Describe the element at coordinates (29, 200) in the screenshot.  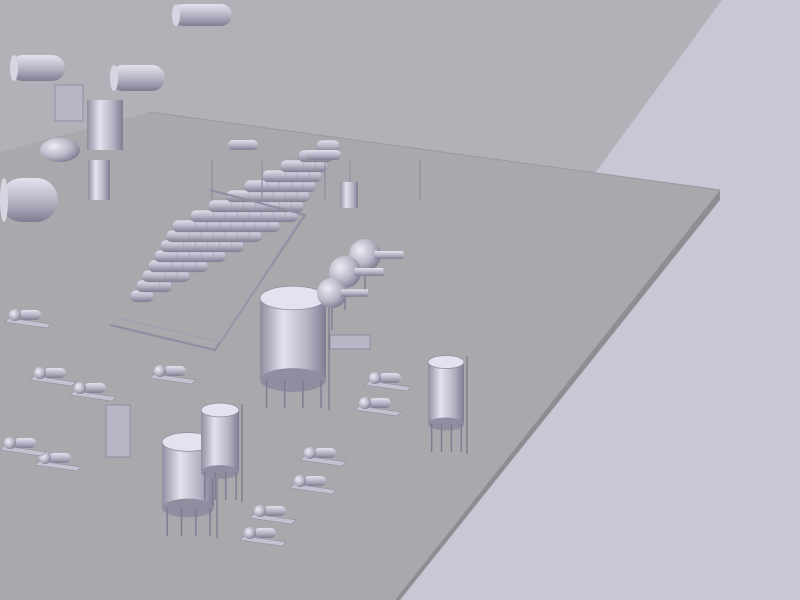
I see `horizontal-vessel` at that location.